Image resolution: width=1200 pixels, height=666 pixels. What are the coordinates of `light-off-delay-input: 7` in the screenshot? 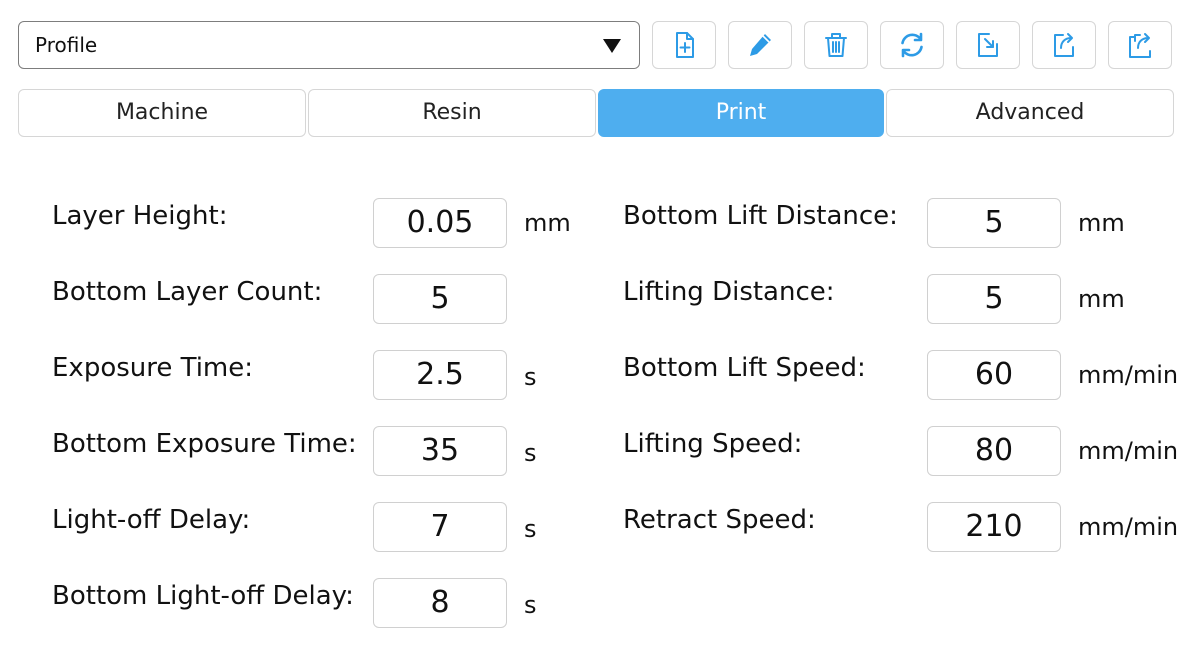 It's located at (440, 527).